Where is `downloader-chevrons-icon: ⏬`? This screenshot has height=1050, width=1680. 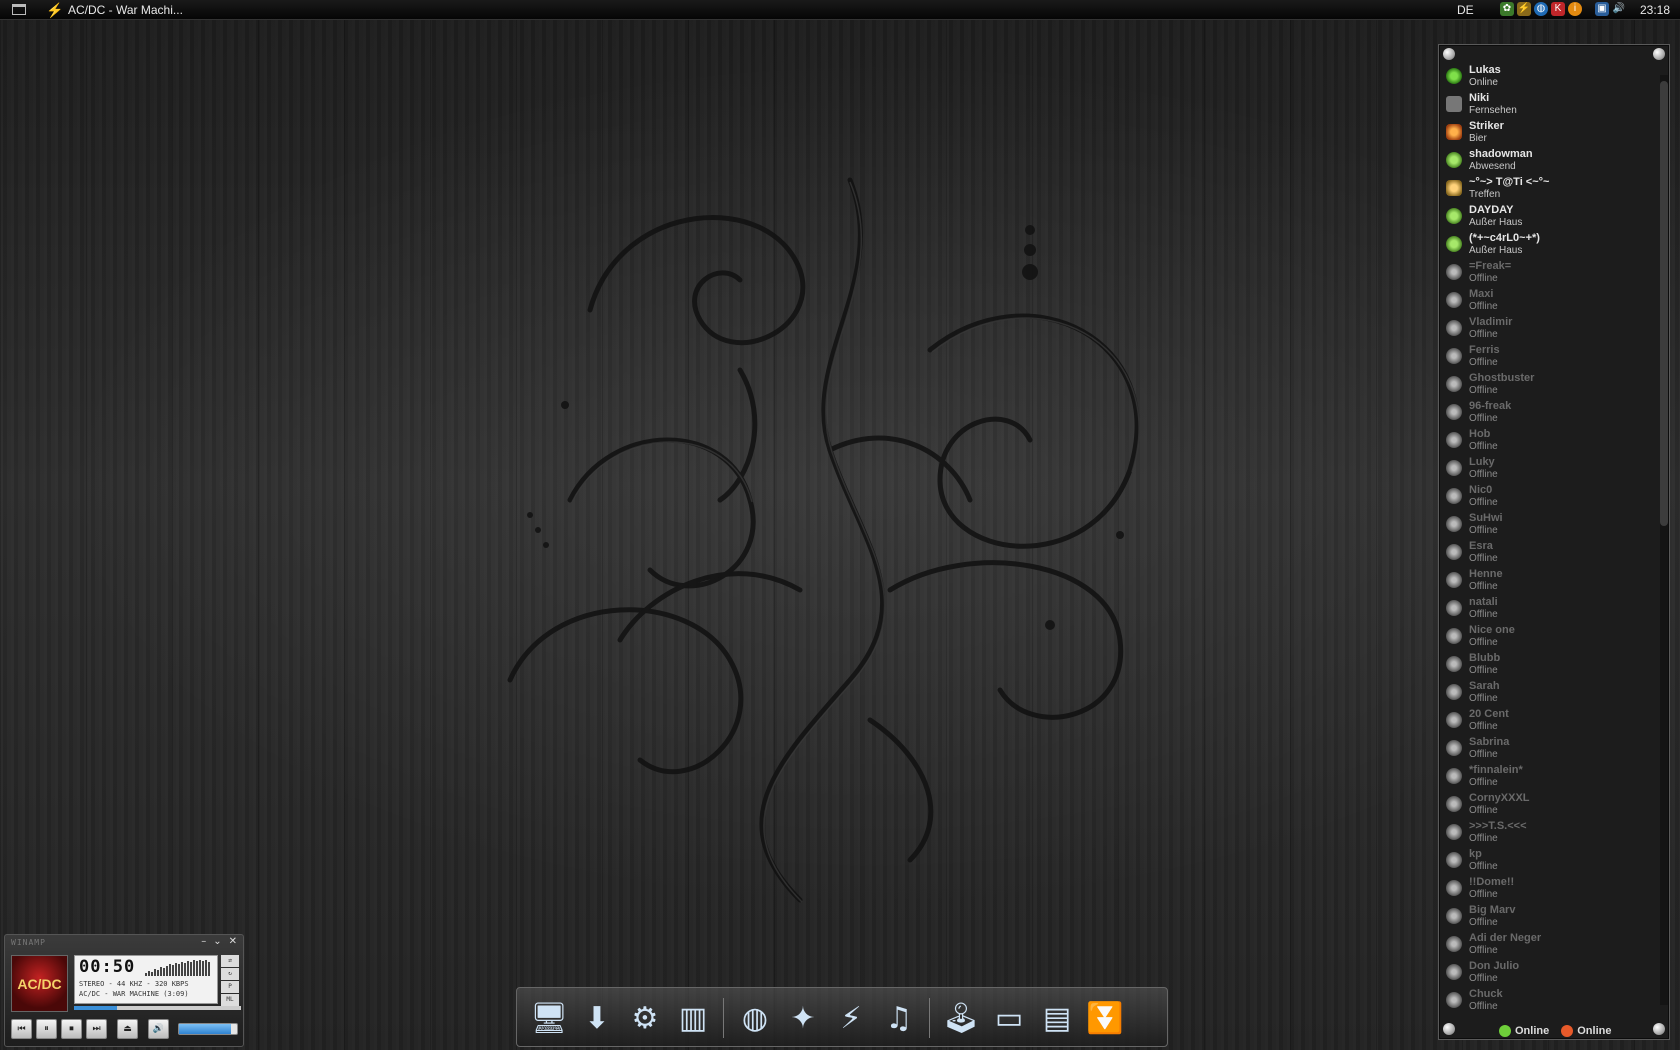
downloader-chevrons-icon: ⏬ is located at coordinates (1105, 1018).